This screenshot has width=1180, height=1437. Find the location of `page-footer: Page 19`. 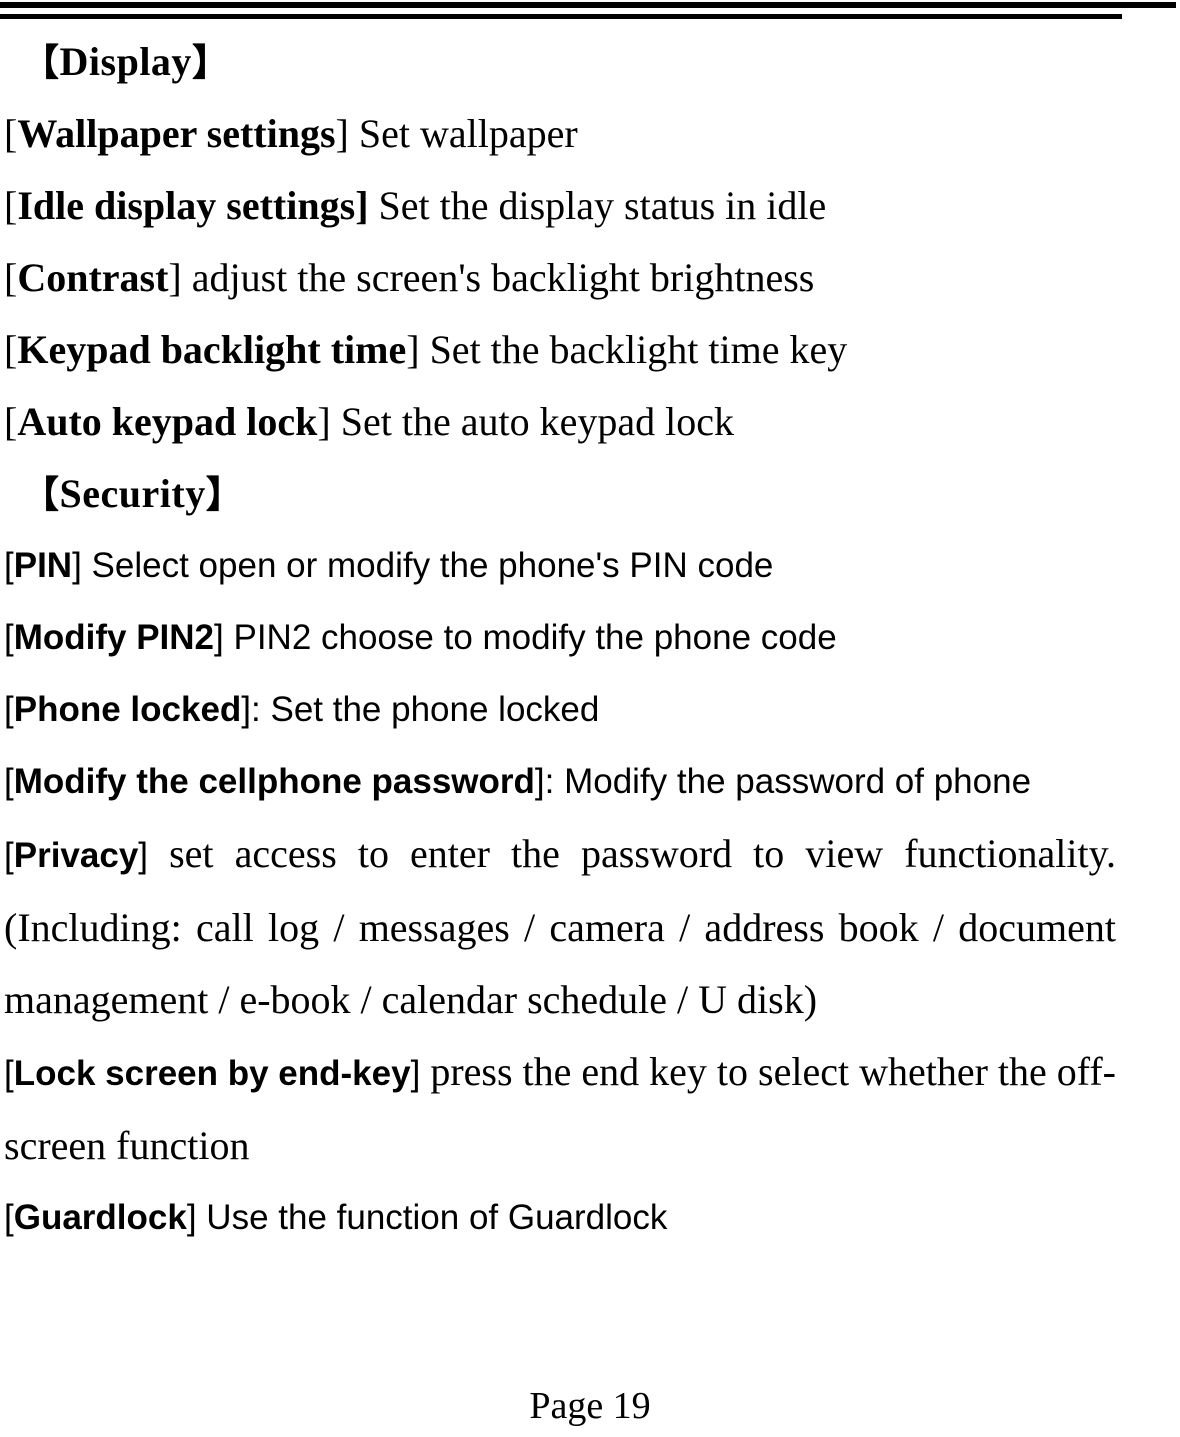

page-footer: Page 19 is located at coordinates (590, 1406).